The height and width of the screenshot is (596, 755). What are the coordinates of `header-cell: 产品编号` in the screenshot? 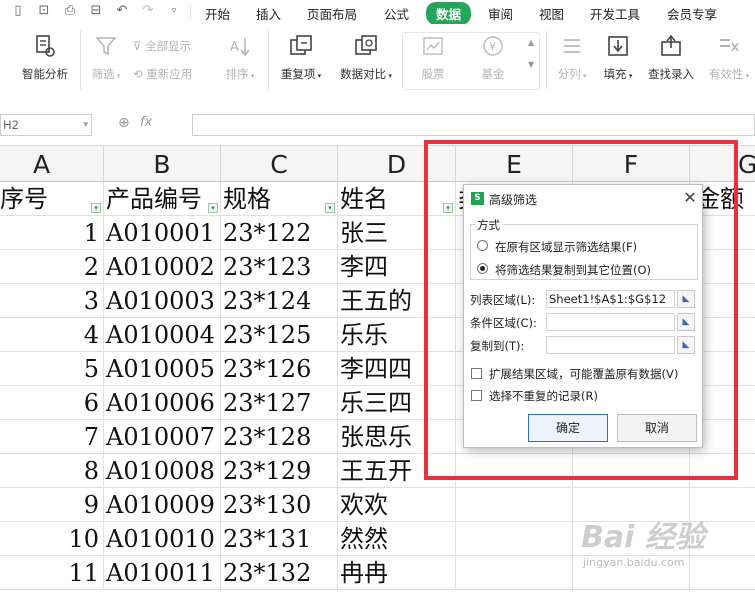 It's located at (162, 199).